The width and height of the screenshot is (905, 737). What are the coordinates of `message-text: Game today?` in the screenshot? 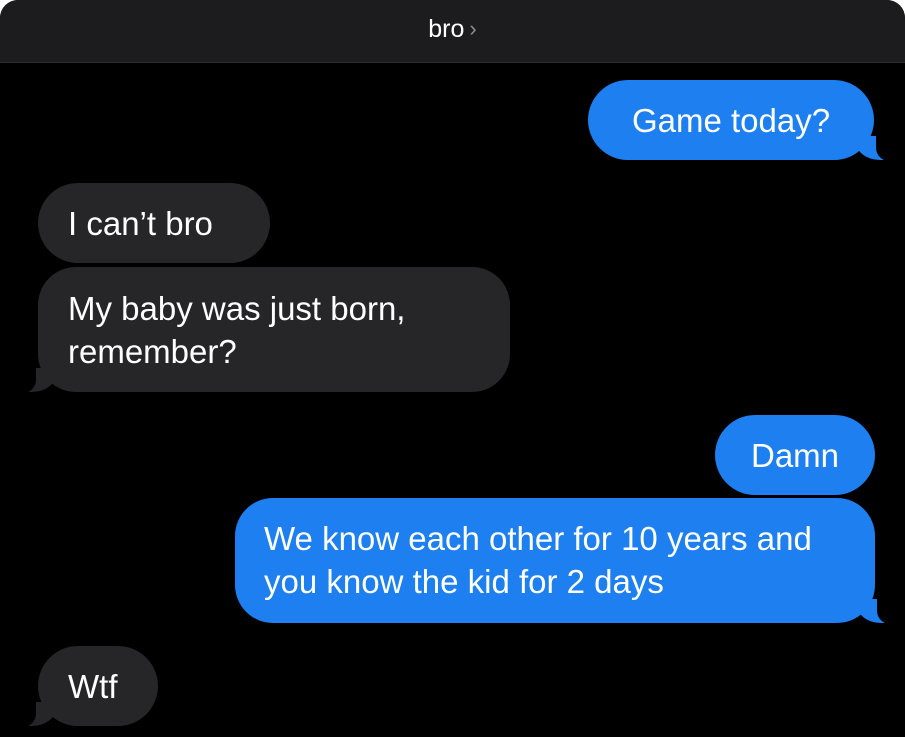 It's located at (731, 120).